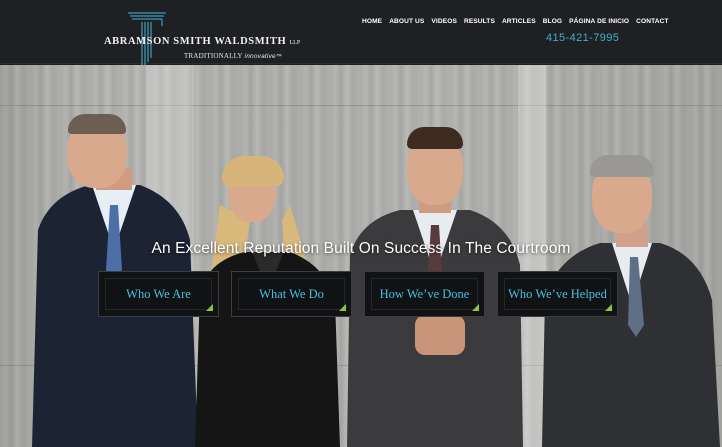 This screenshot has height=447, width=722. I want to click on nav-contact: CONTACT, so click(652, 21).